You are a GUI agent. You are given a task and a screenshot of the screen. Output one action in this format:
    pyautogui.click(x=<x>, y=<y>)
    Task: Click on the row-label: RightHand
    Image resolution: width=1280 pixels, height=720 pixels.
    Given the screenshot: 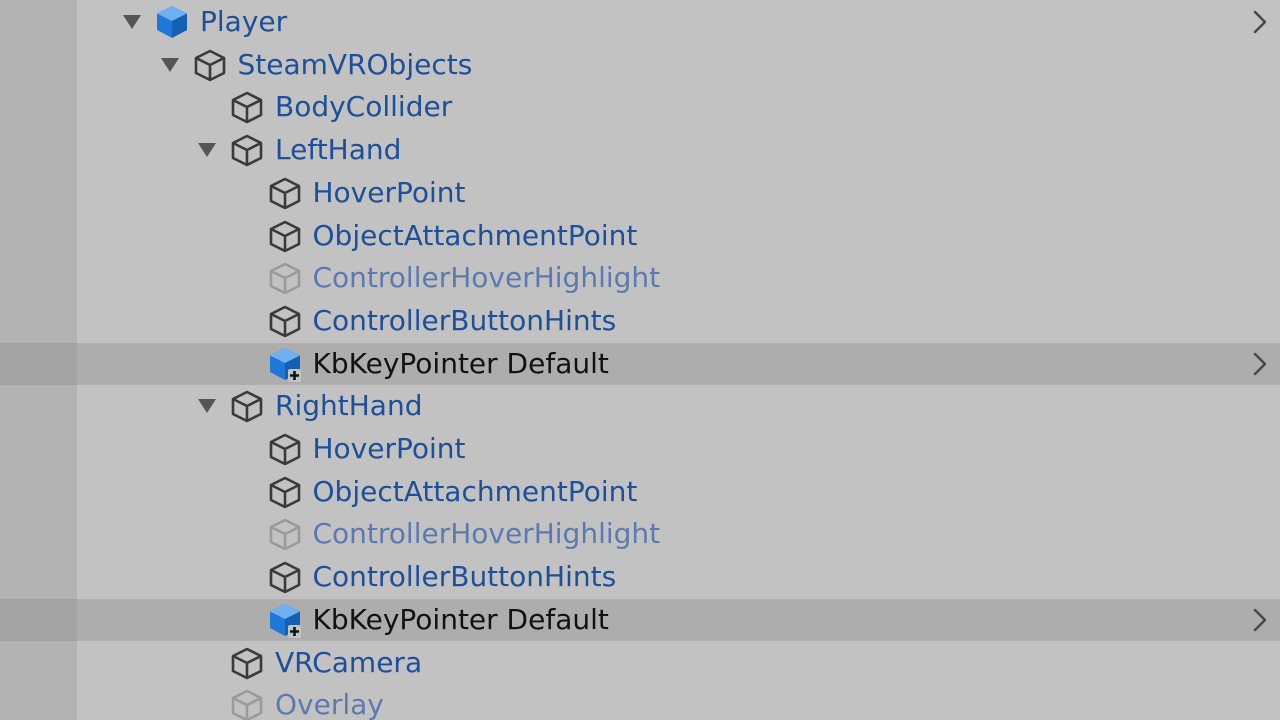 What is the action you would take?
    pyautogui.click(x=349, y=406)
    